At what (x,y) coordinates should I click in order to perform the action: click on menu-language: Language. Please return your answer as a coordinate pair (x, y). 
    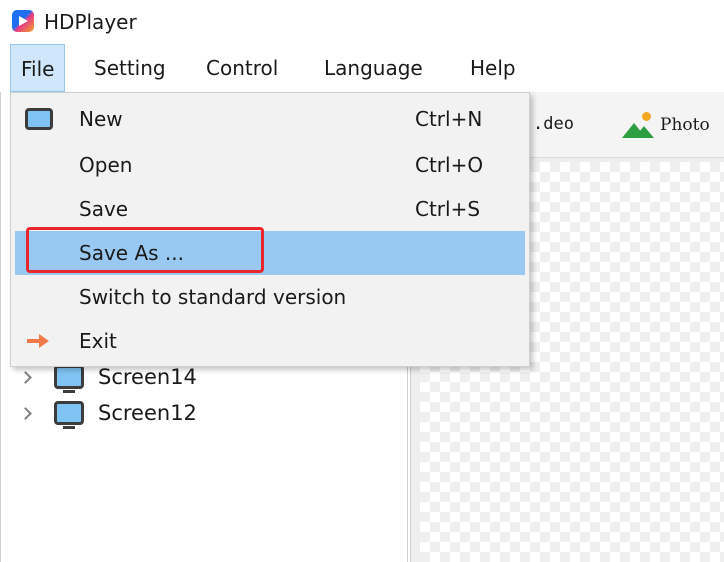
    Looking at the image, I should click on (373, 68).